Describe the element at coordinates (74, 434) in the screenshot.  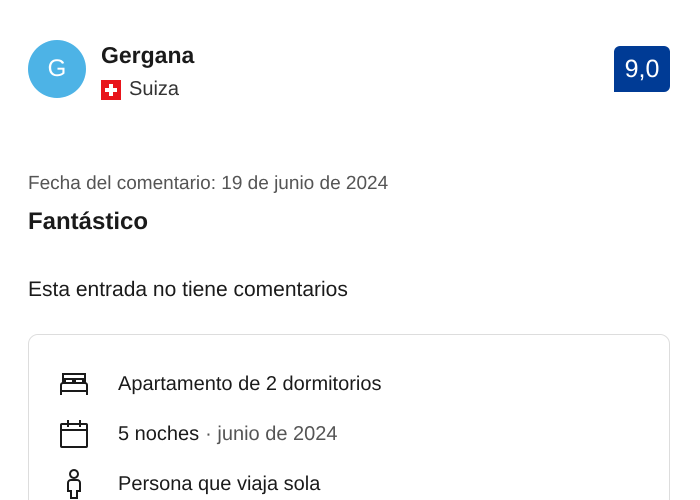
I see `calendar-icon` at that location.